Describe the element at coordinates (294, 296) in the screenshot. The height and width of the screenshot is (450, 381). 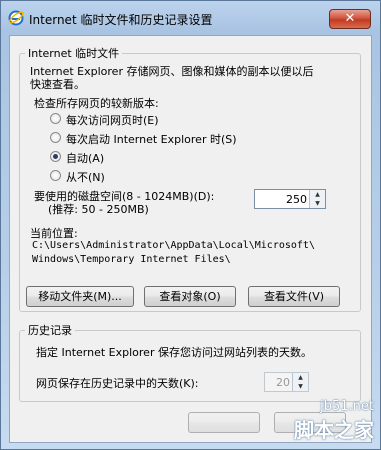
I see `view-files-button: 查看文件(V)` at that location.